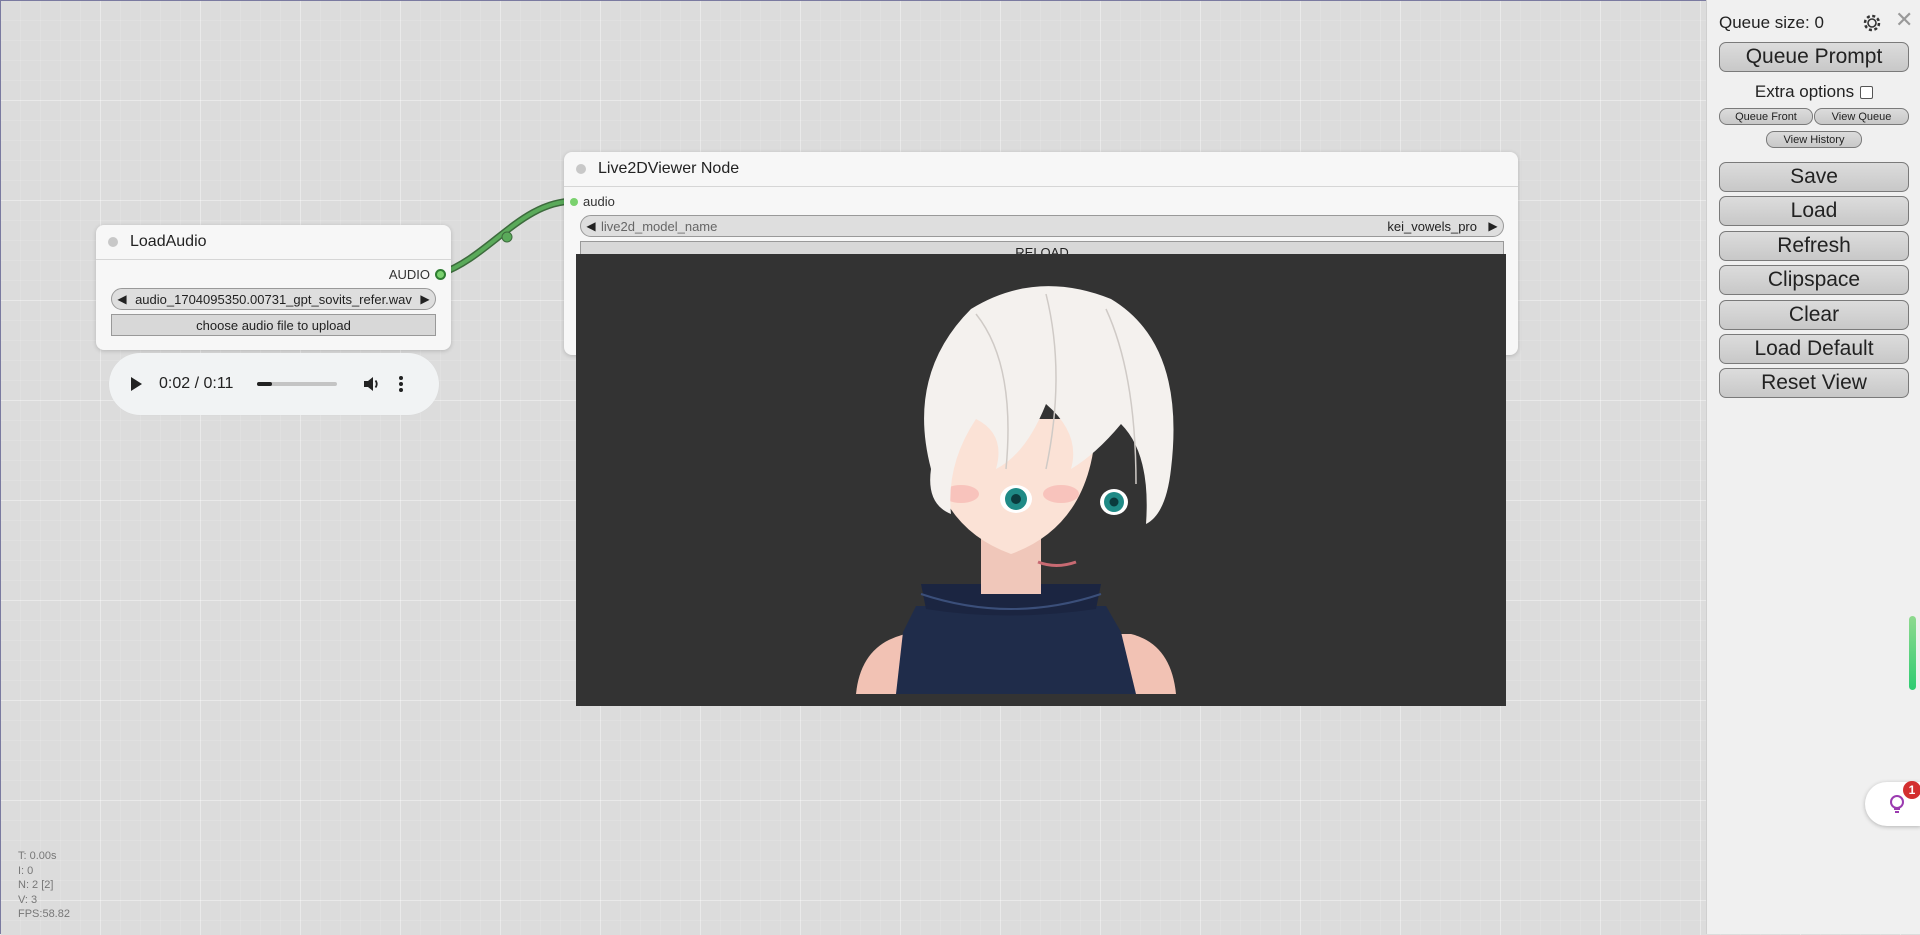 This screenshot has height=935, width=1920. Describe the element at coordinates (44, 914) in the screenshot. I see `stat-fps: FPS:58.82` at that location.